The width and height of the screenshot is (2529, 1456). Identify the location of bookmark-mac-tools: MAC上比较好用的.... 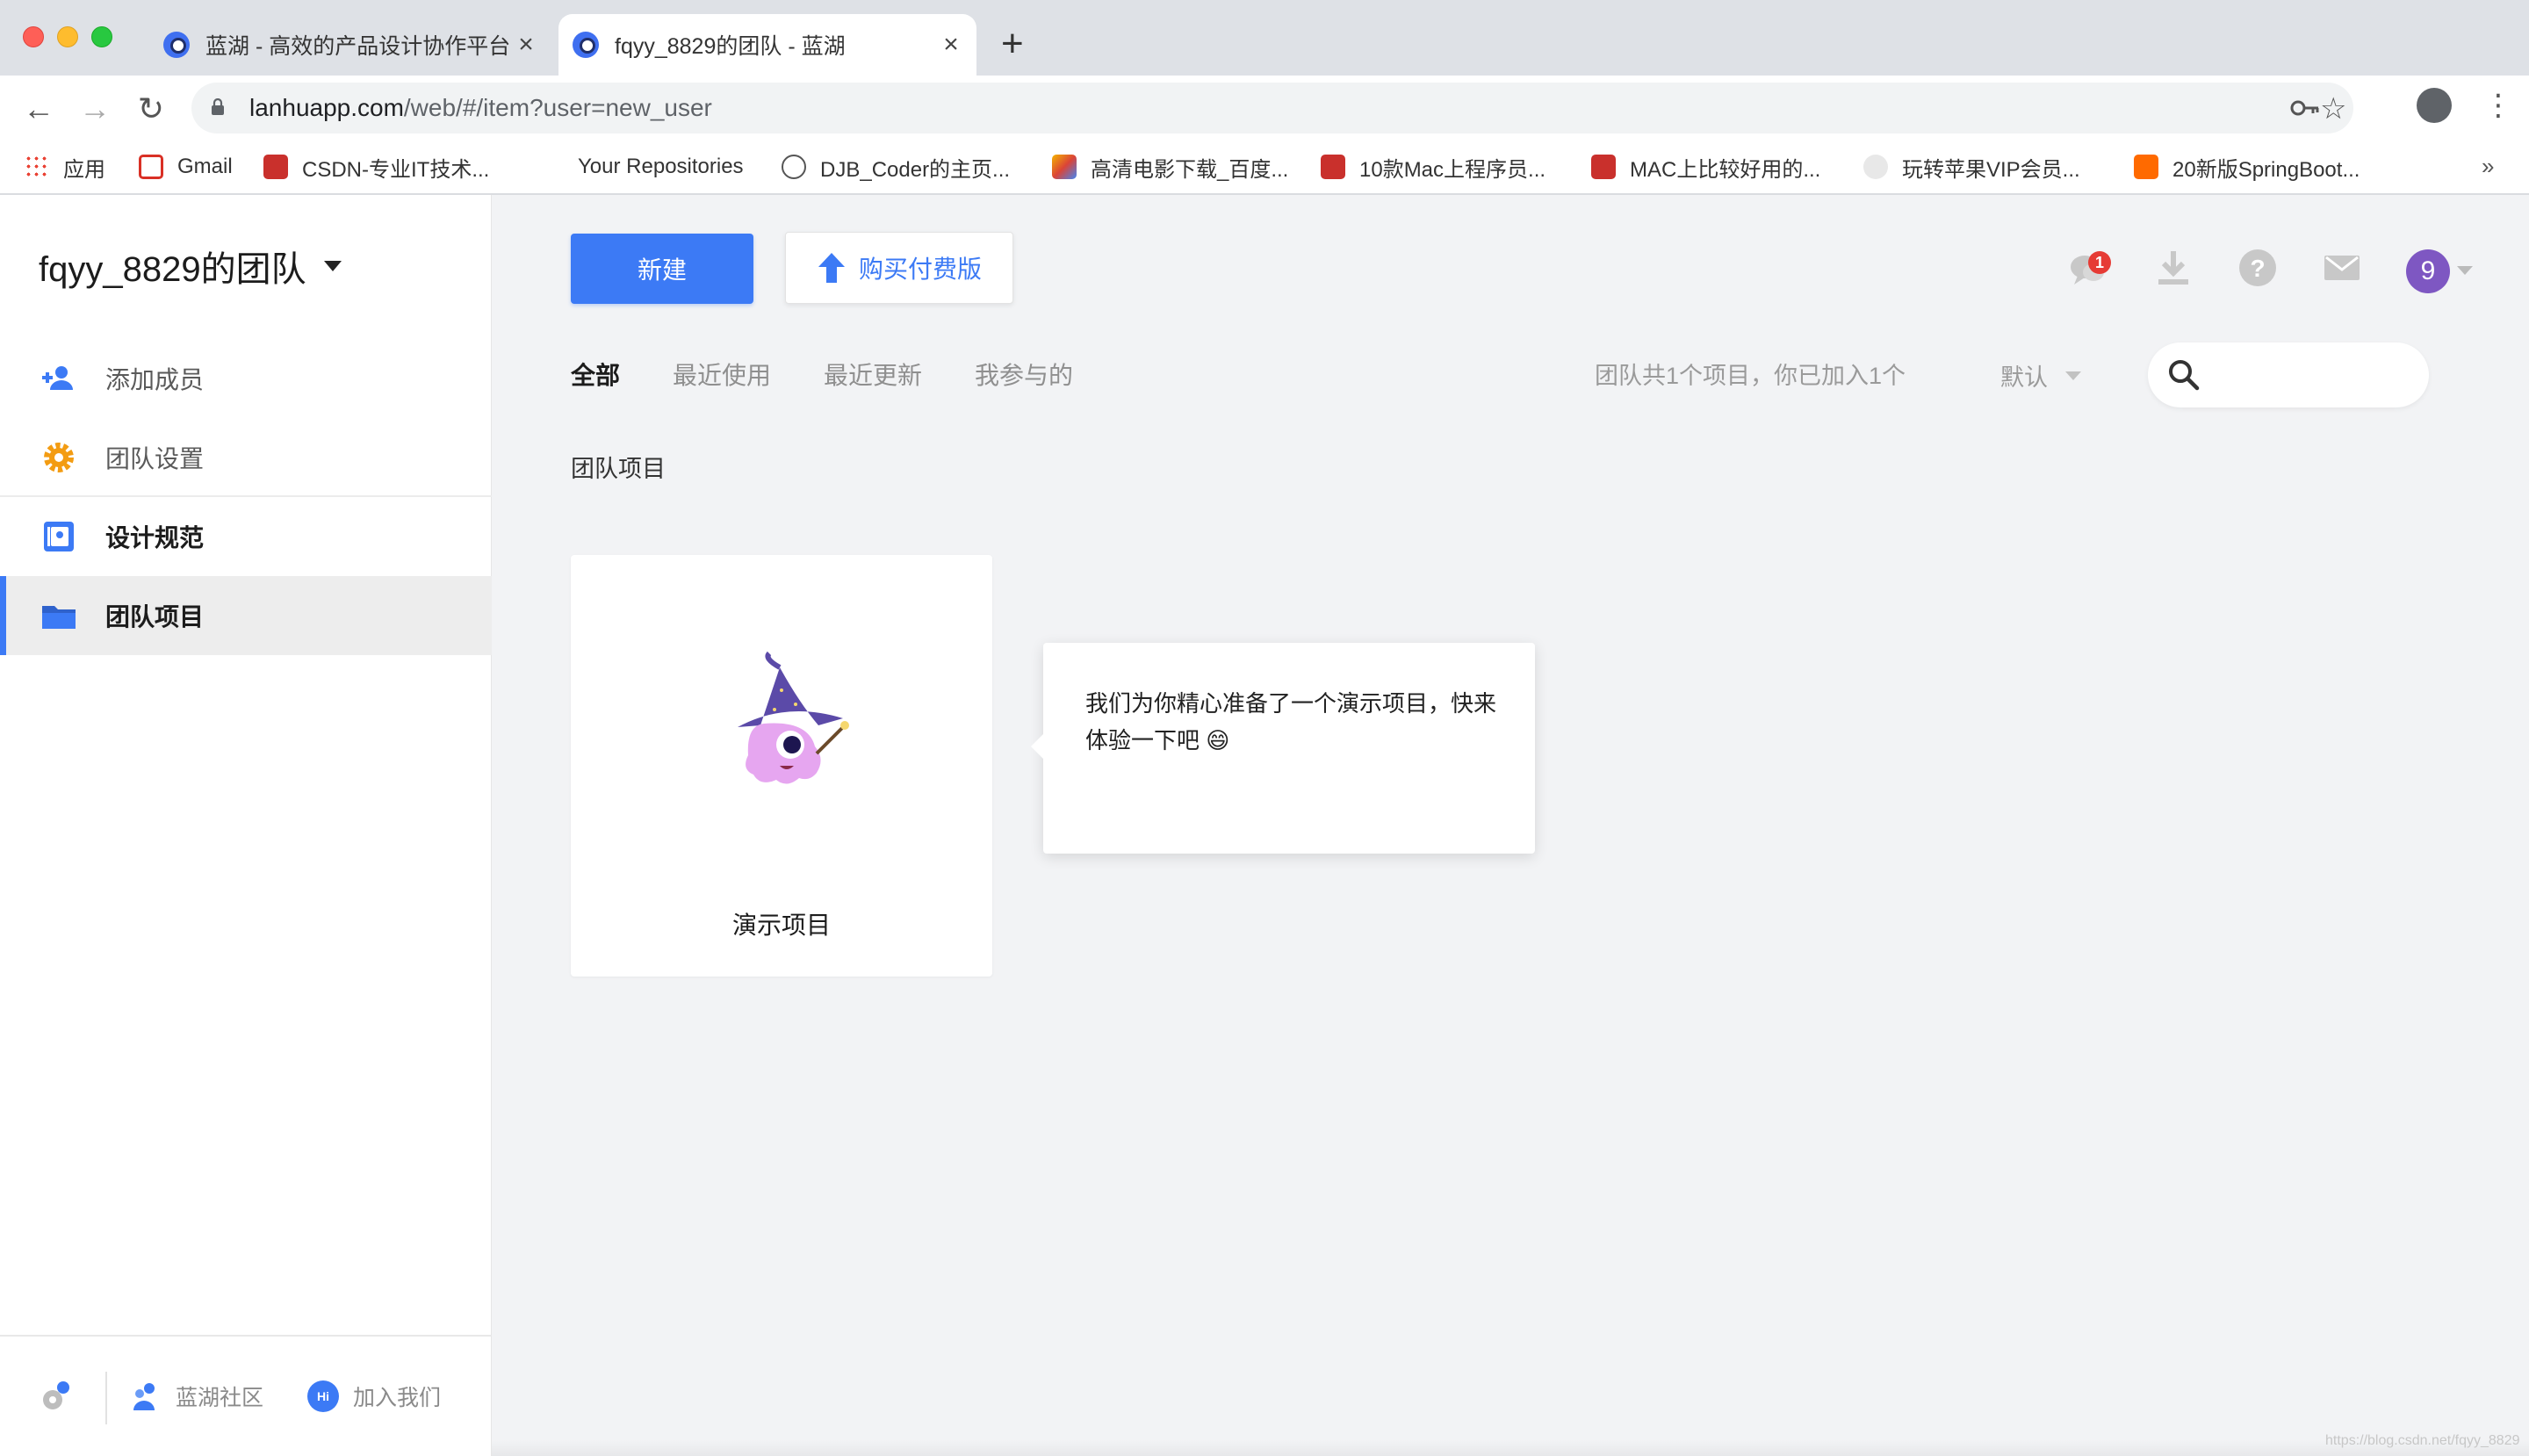
(1706, 167).